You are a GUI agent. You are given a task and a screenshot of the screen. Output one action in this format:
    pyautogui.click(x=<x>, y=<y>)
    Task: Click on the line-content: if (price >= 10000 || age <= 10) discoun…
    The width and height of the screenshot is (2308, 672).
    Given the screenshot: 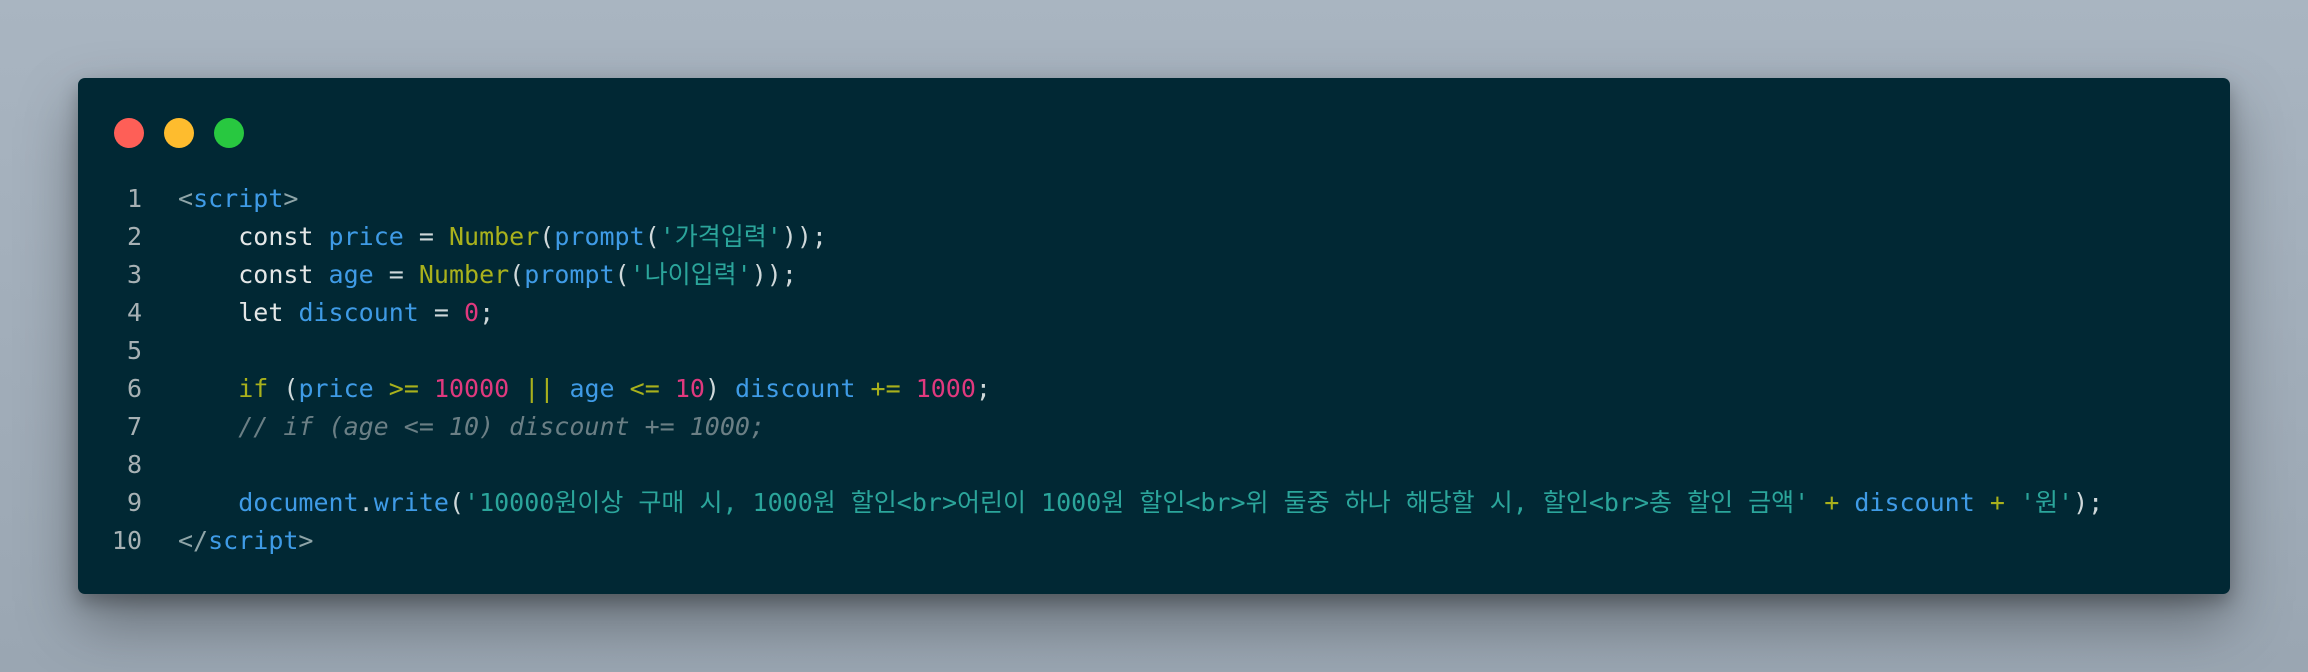 What is the action you would take?
    pyautogui.click(x=566, y=389)
    